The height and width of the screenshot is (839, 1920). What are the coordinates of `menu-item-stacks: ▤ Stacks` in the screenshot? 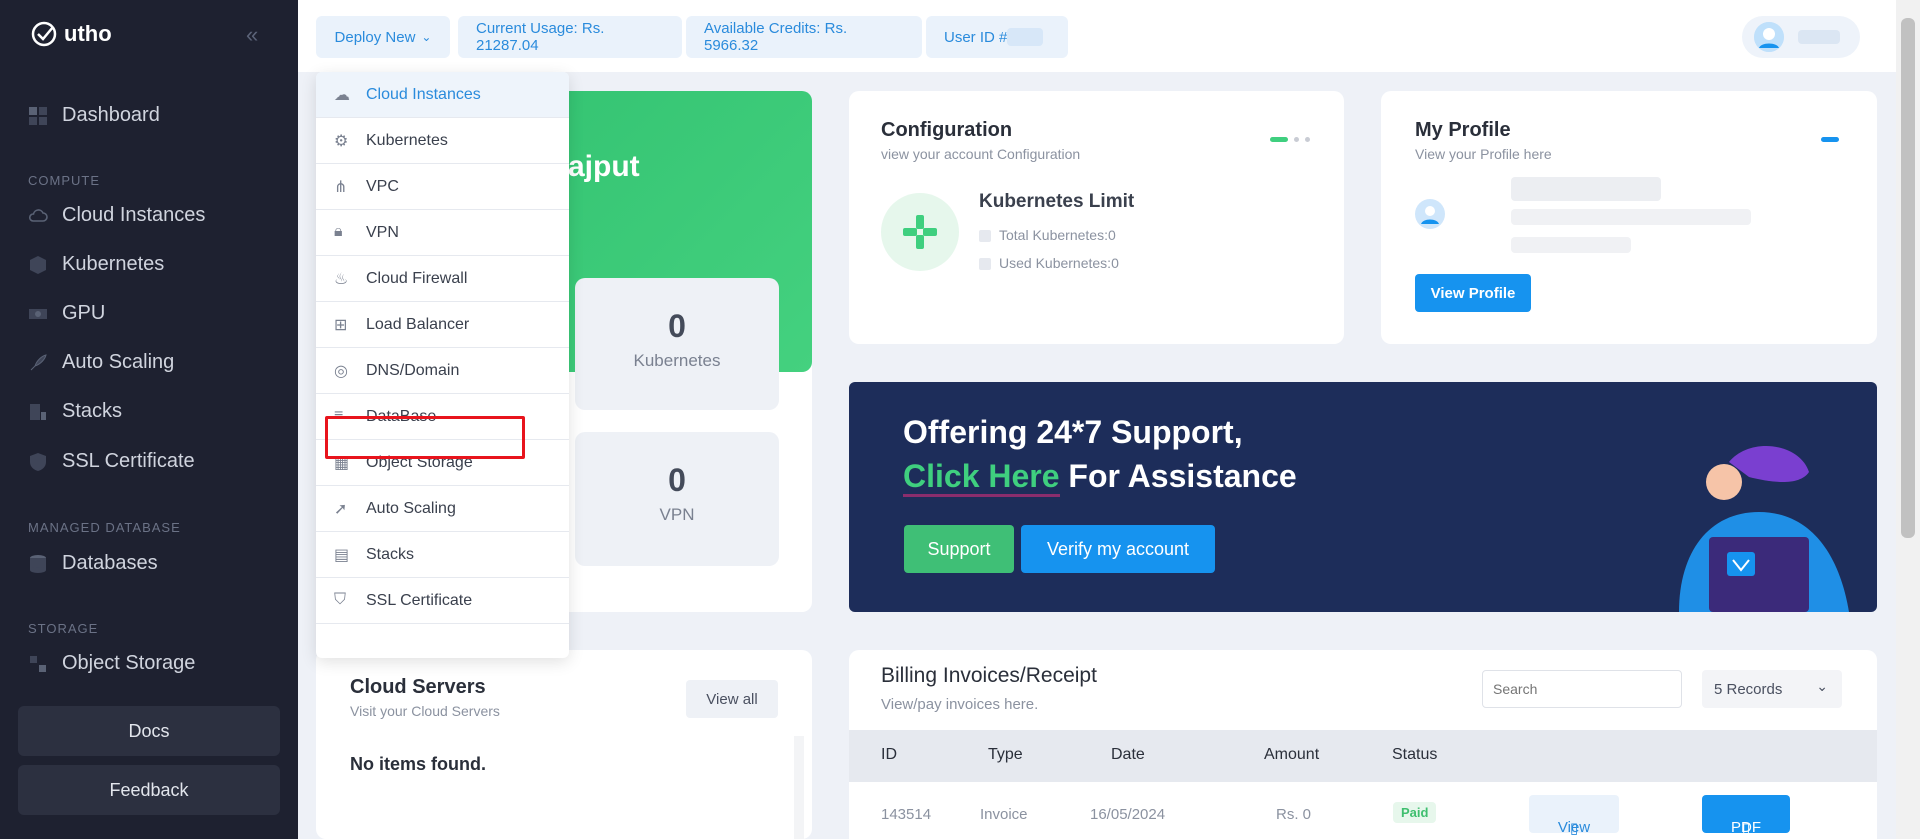 It's located at (442, 555).